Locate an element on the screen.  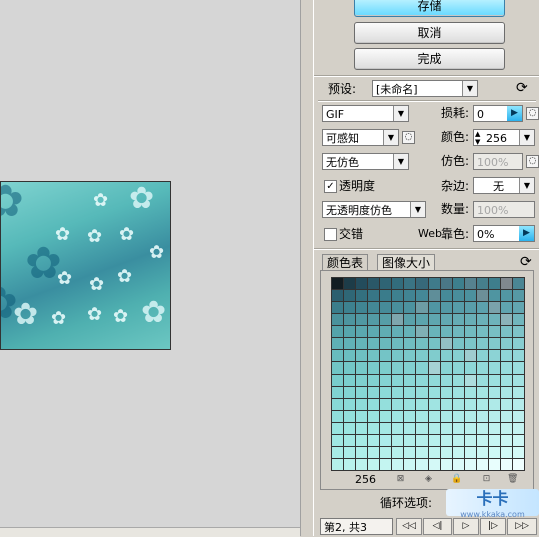
dither-select: 无仿色 ▼ is located at coordinates (365, 161).